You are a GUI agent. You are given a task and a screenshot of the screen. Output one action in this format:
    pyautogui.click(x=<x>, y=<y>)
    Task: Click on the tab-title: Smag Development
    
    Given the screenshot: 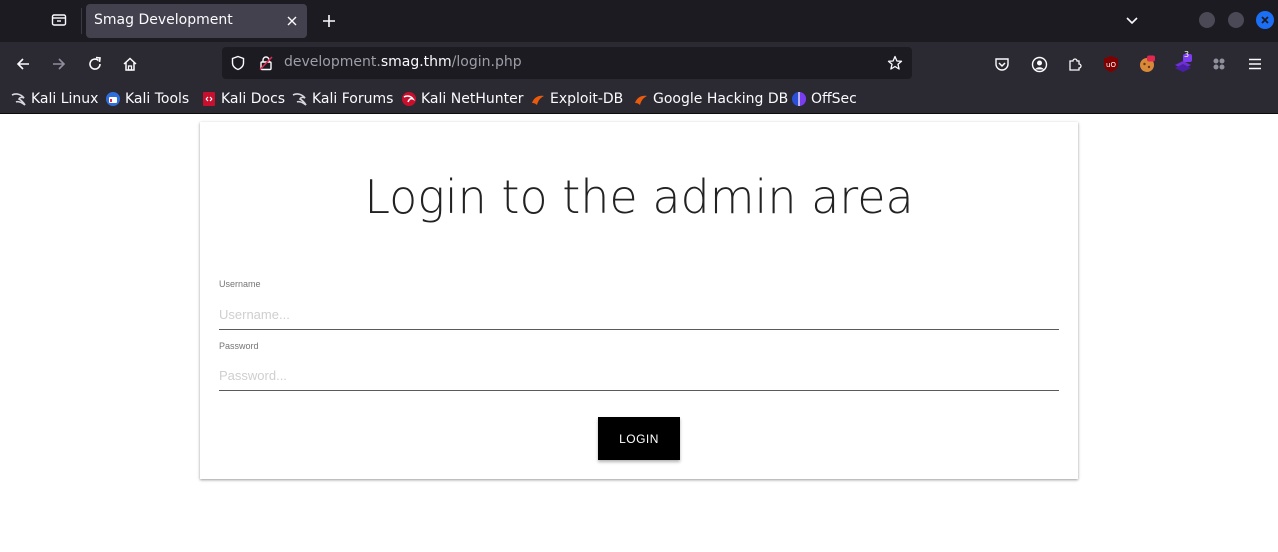 What is the action you would take?
    pyautogui.click(x=163, y=20)
    